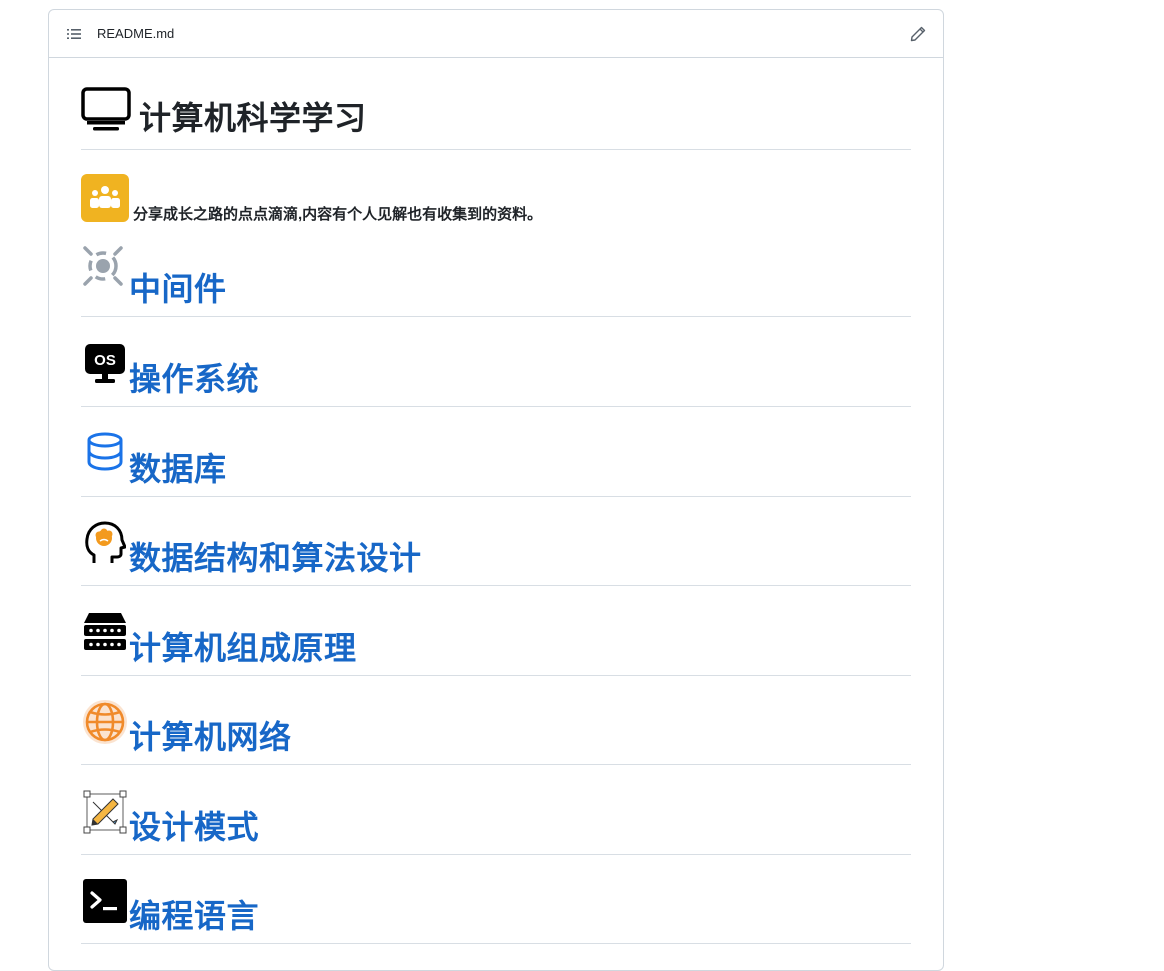  What do you see at coordinates (105, 360) in the screenshot?
I see `os-icon-label: OS` at bounding box center [105, 360].